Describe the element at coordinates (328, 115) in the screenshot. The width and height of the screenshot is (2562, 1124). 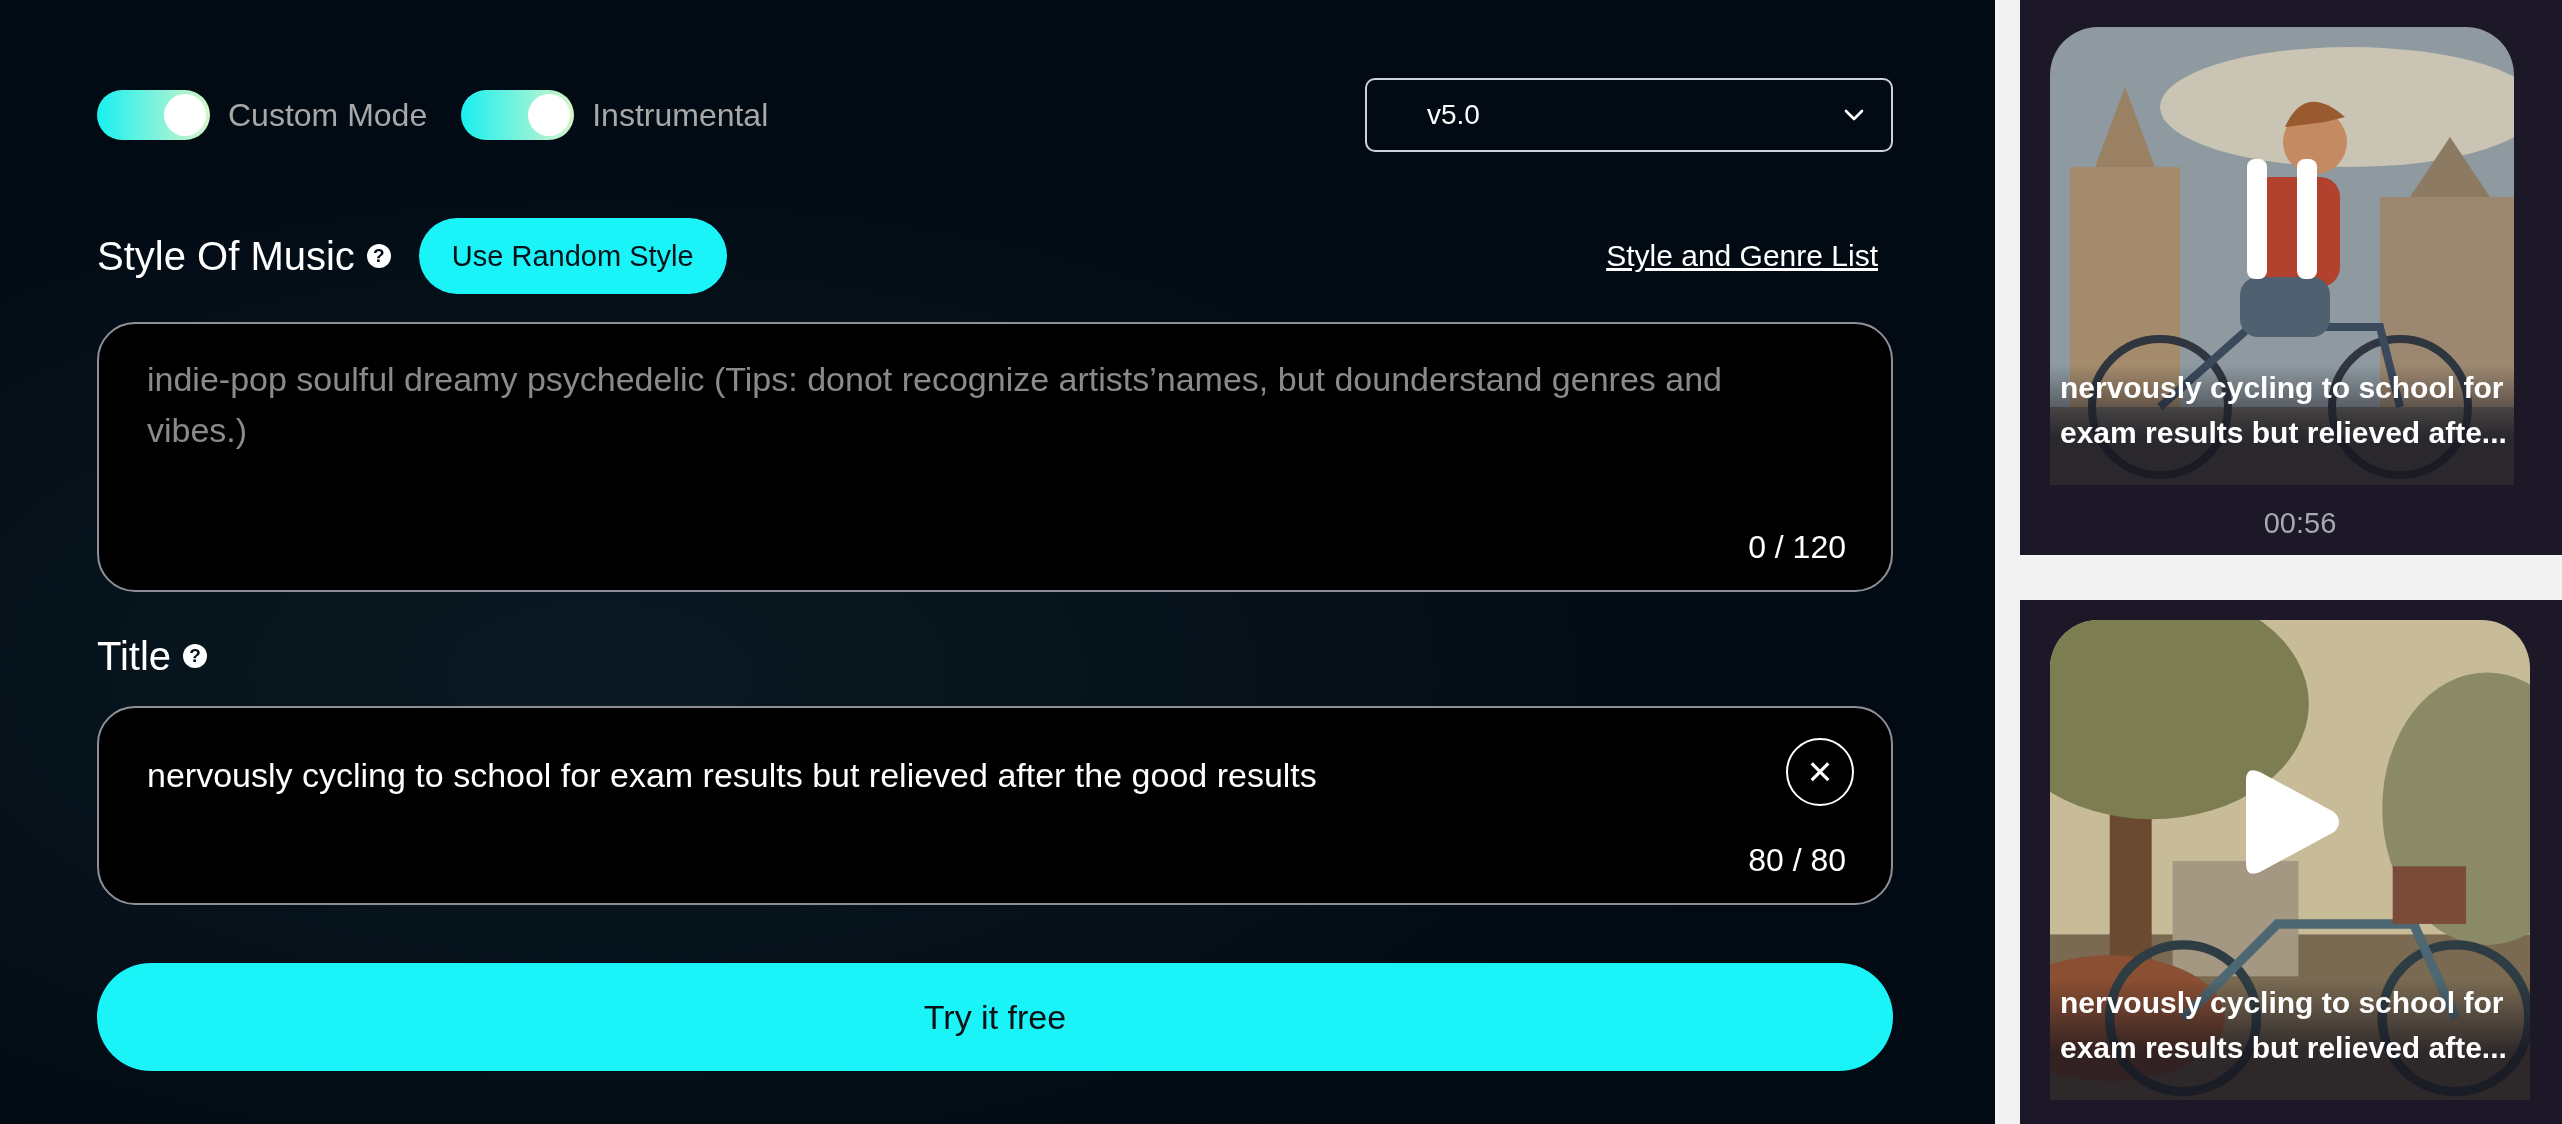
I see `toggle-label: Custom Mode` at that location.